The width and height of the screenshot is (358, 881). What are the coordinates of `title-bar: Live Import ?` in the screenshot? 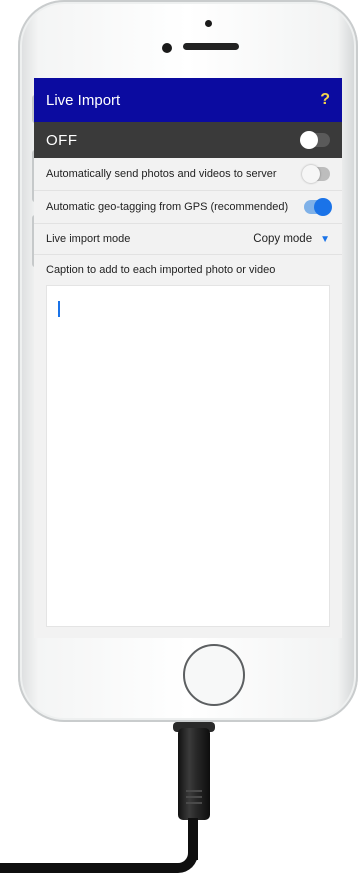 It's located at (188, 100).